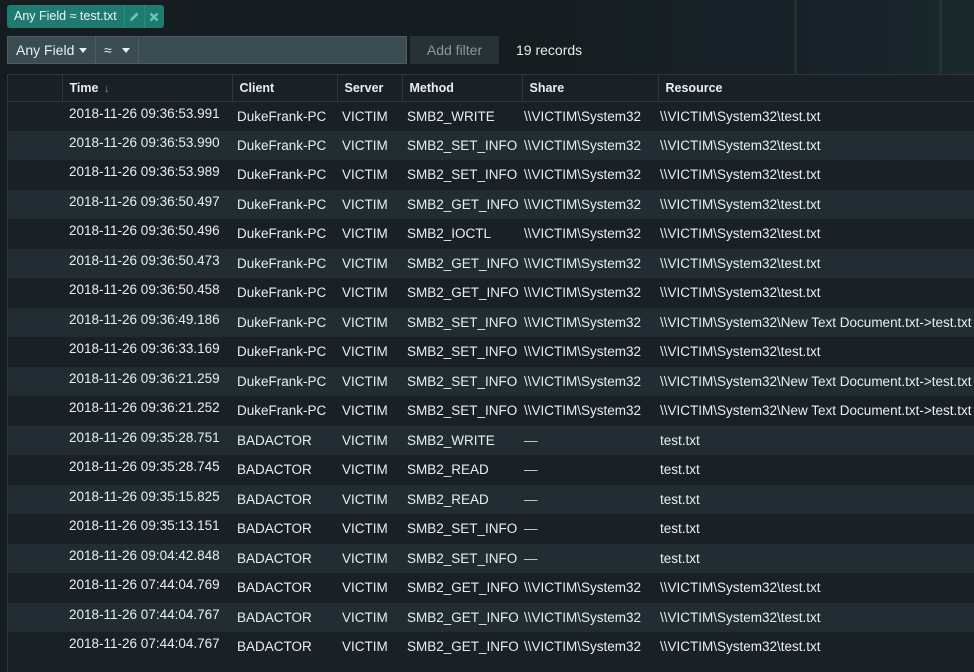 The width and height of the screenshot is (974, 672). Describe the element at coordinates (272, 50) in the screenshot. I see `filter-value-input` at that location.